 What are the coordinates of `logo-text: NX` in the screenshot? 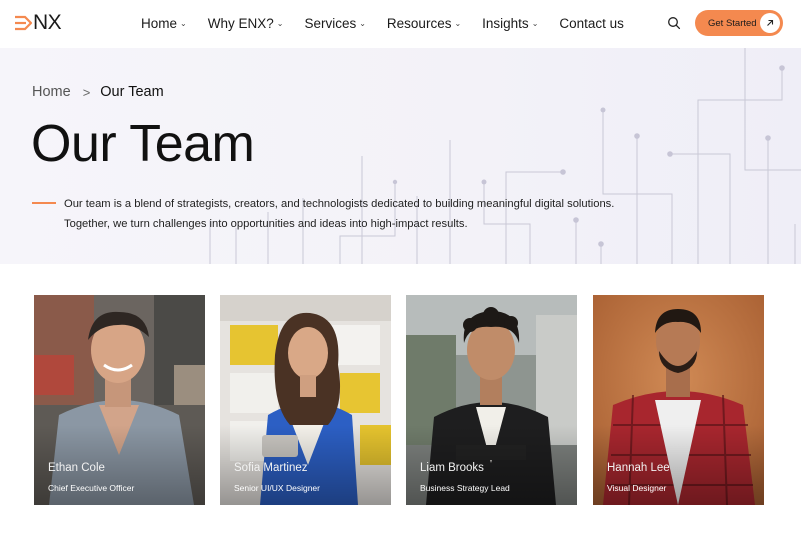 It's located at (47, 22).